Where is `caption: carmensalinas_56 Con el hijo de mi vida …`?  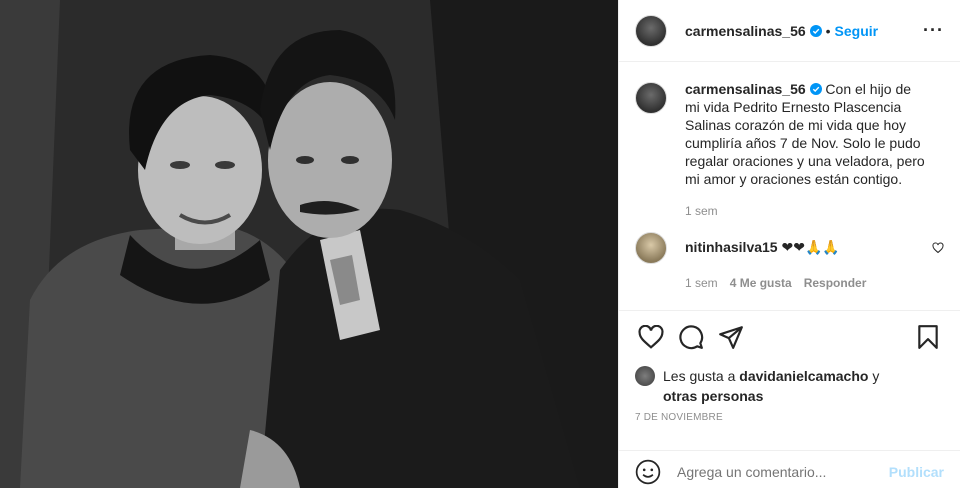
caption: carmensalinas_56 Con el hijo de mi vida … is located at coordinates (789, 149).